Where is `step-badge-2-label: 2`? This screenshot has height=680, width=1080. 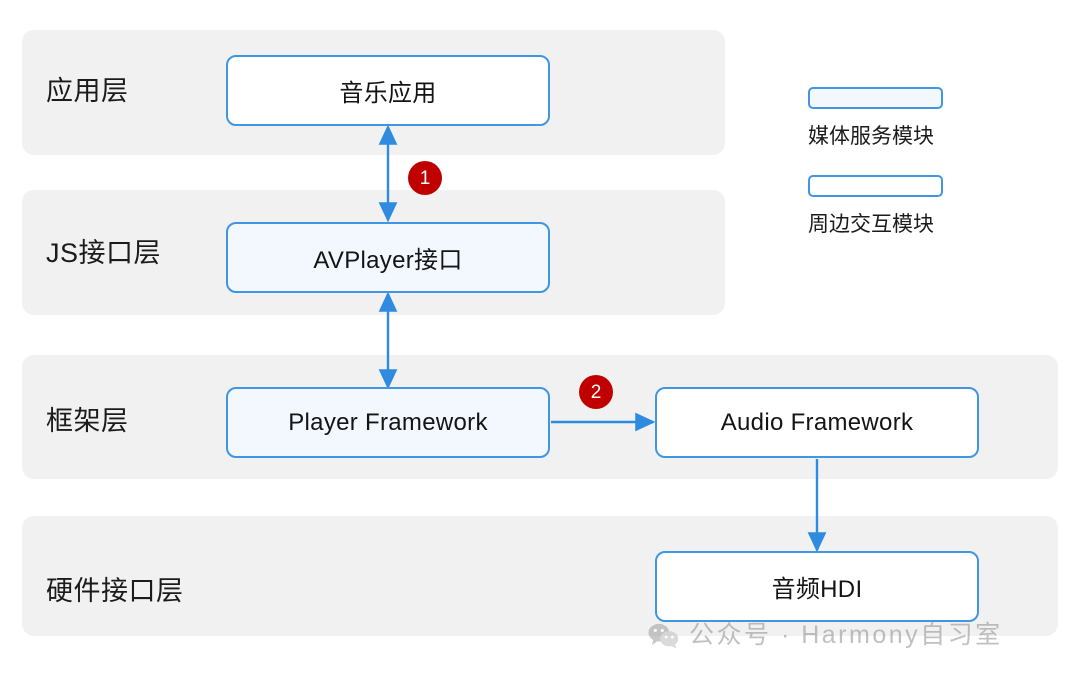
step-badge-2-label: 2 is located at coordinates (596, 392).